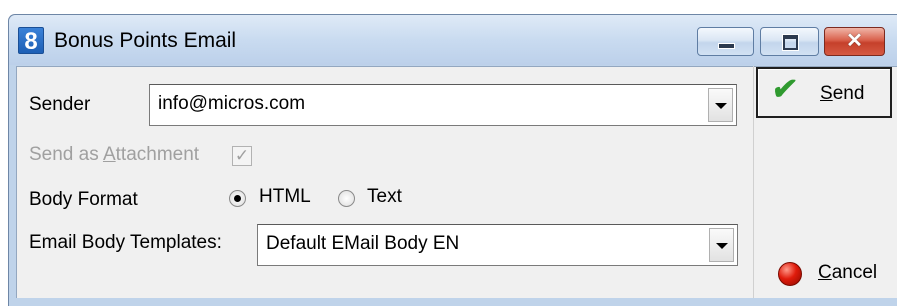  What do you see at coordinates (753, 182) in the screenshot?
I see `button-panel-divider` at bounding box center [753, 182].